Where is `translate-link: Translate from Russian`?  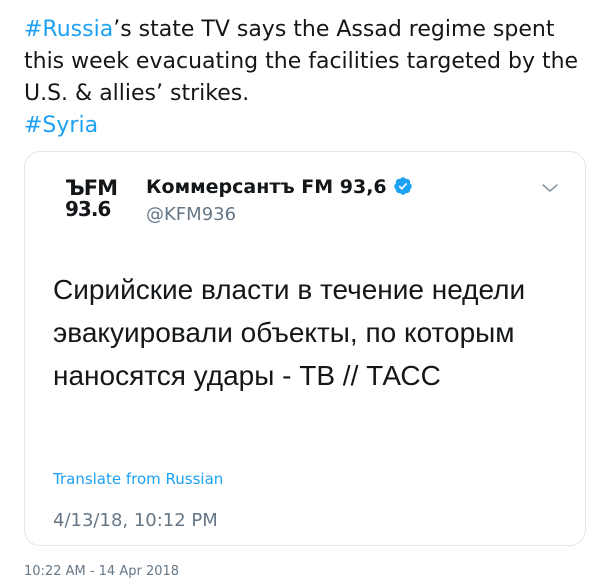
translate-link: Translate from Russian is located at coordinates (138, 479).